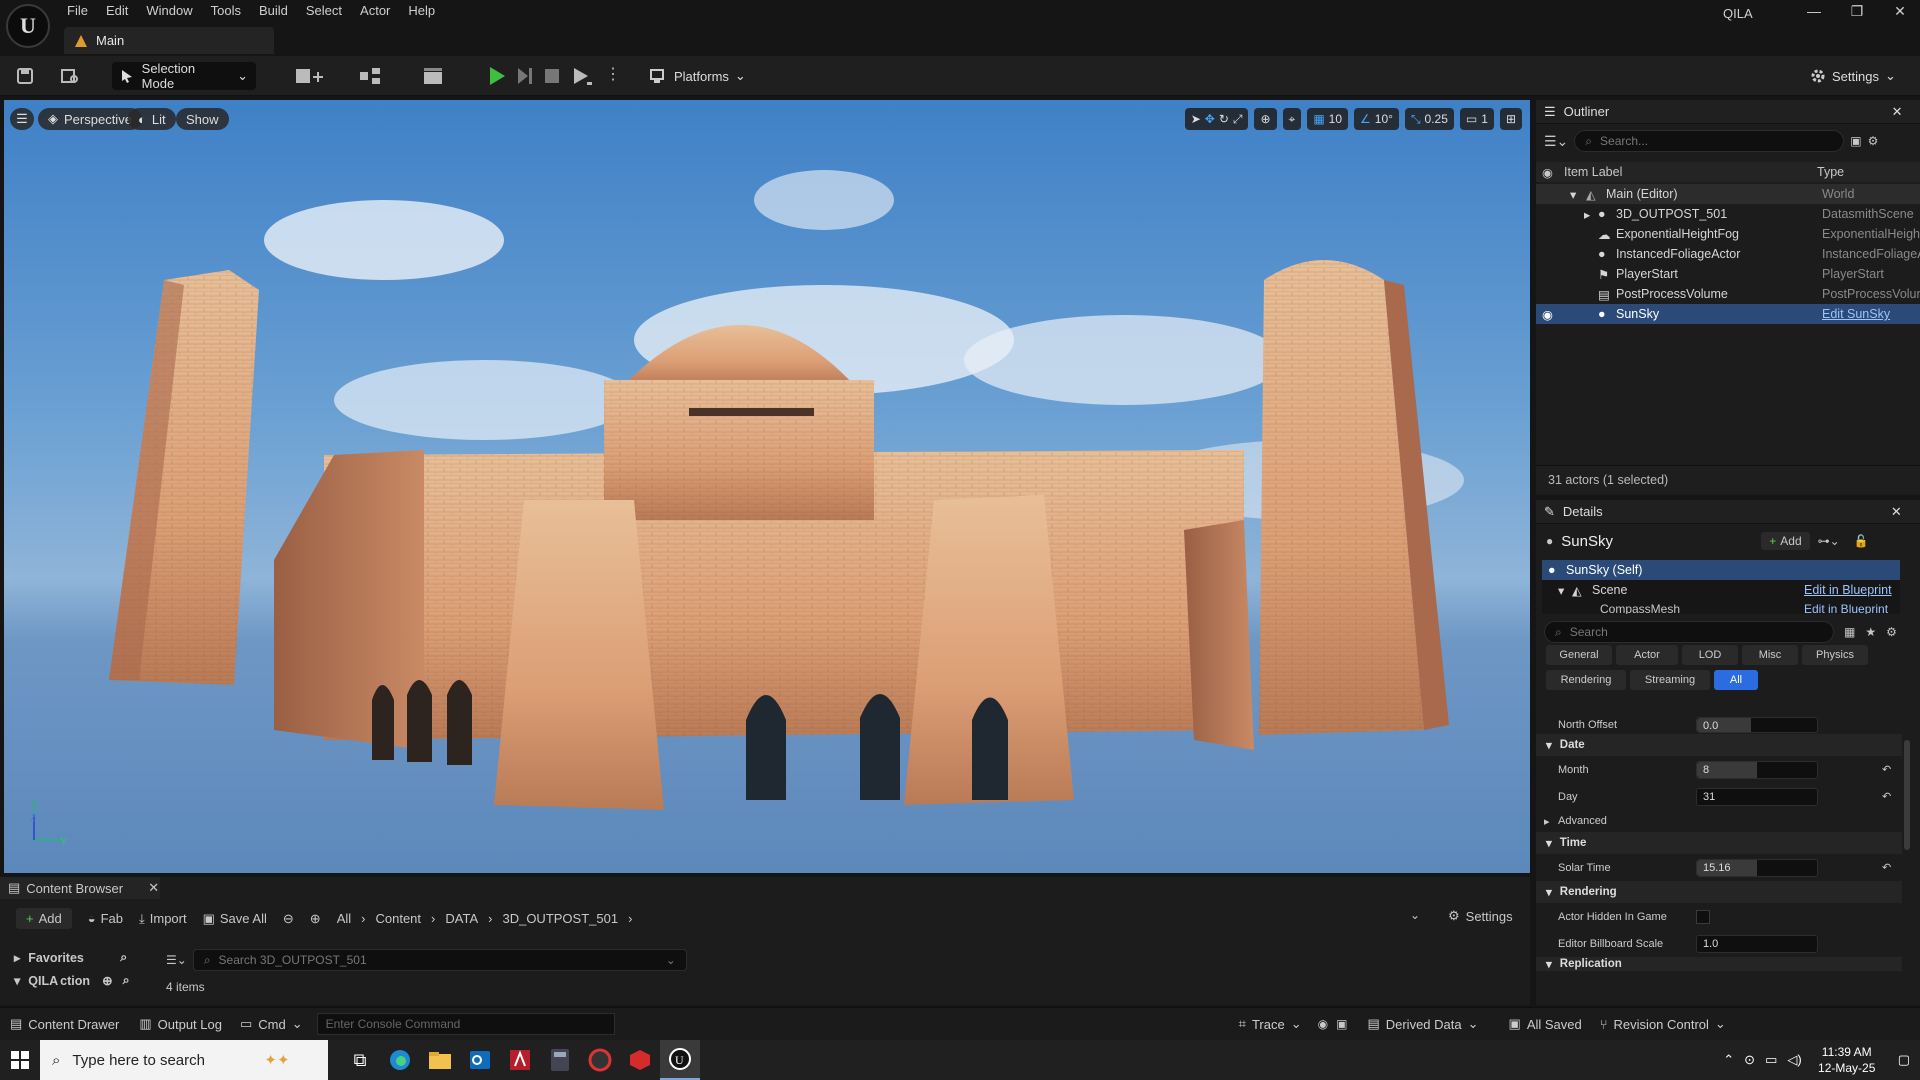 The width and height of the screenshot is (1920, 1080). What do you see at coordinates (1270, 1024) in the screenshot?
I see `trace-dropdown: ⌗ Trace ⌄` at bounding box center [1270, 1024].